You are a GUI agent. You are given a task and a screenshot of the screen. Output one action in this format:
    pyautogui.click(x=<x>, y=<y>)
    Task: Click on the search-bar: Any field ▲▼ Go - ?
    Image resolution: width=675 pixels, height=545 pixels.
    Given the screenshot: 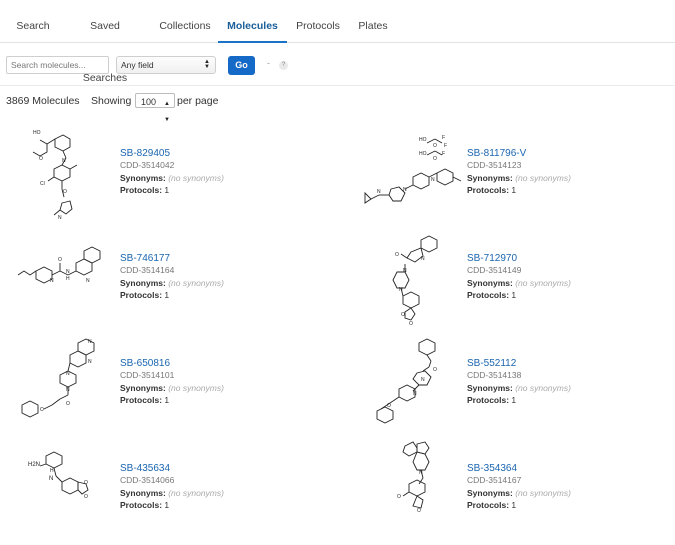 What is the action you would take?
    pyautogui.click(x=337, y=66)
    